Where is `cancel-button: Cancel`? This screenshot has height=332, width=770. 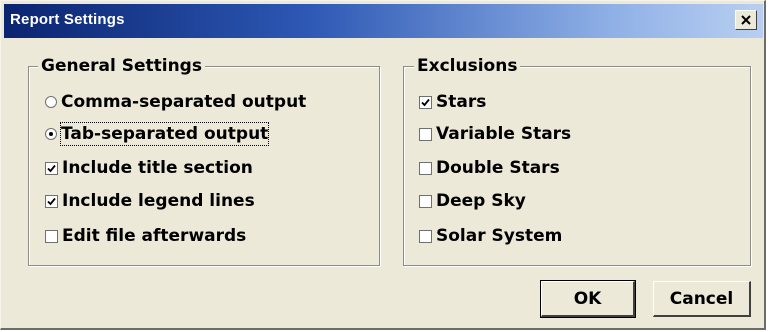 cancel-button: Cancel is located at coordinates (702, 299).